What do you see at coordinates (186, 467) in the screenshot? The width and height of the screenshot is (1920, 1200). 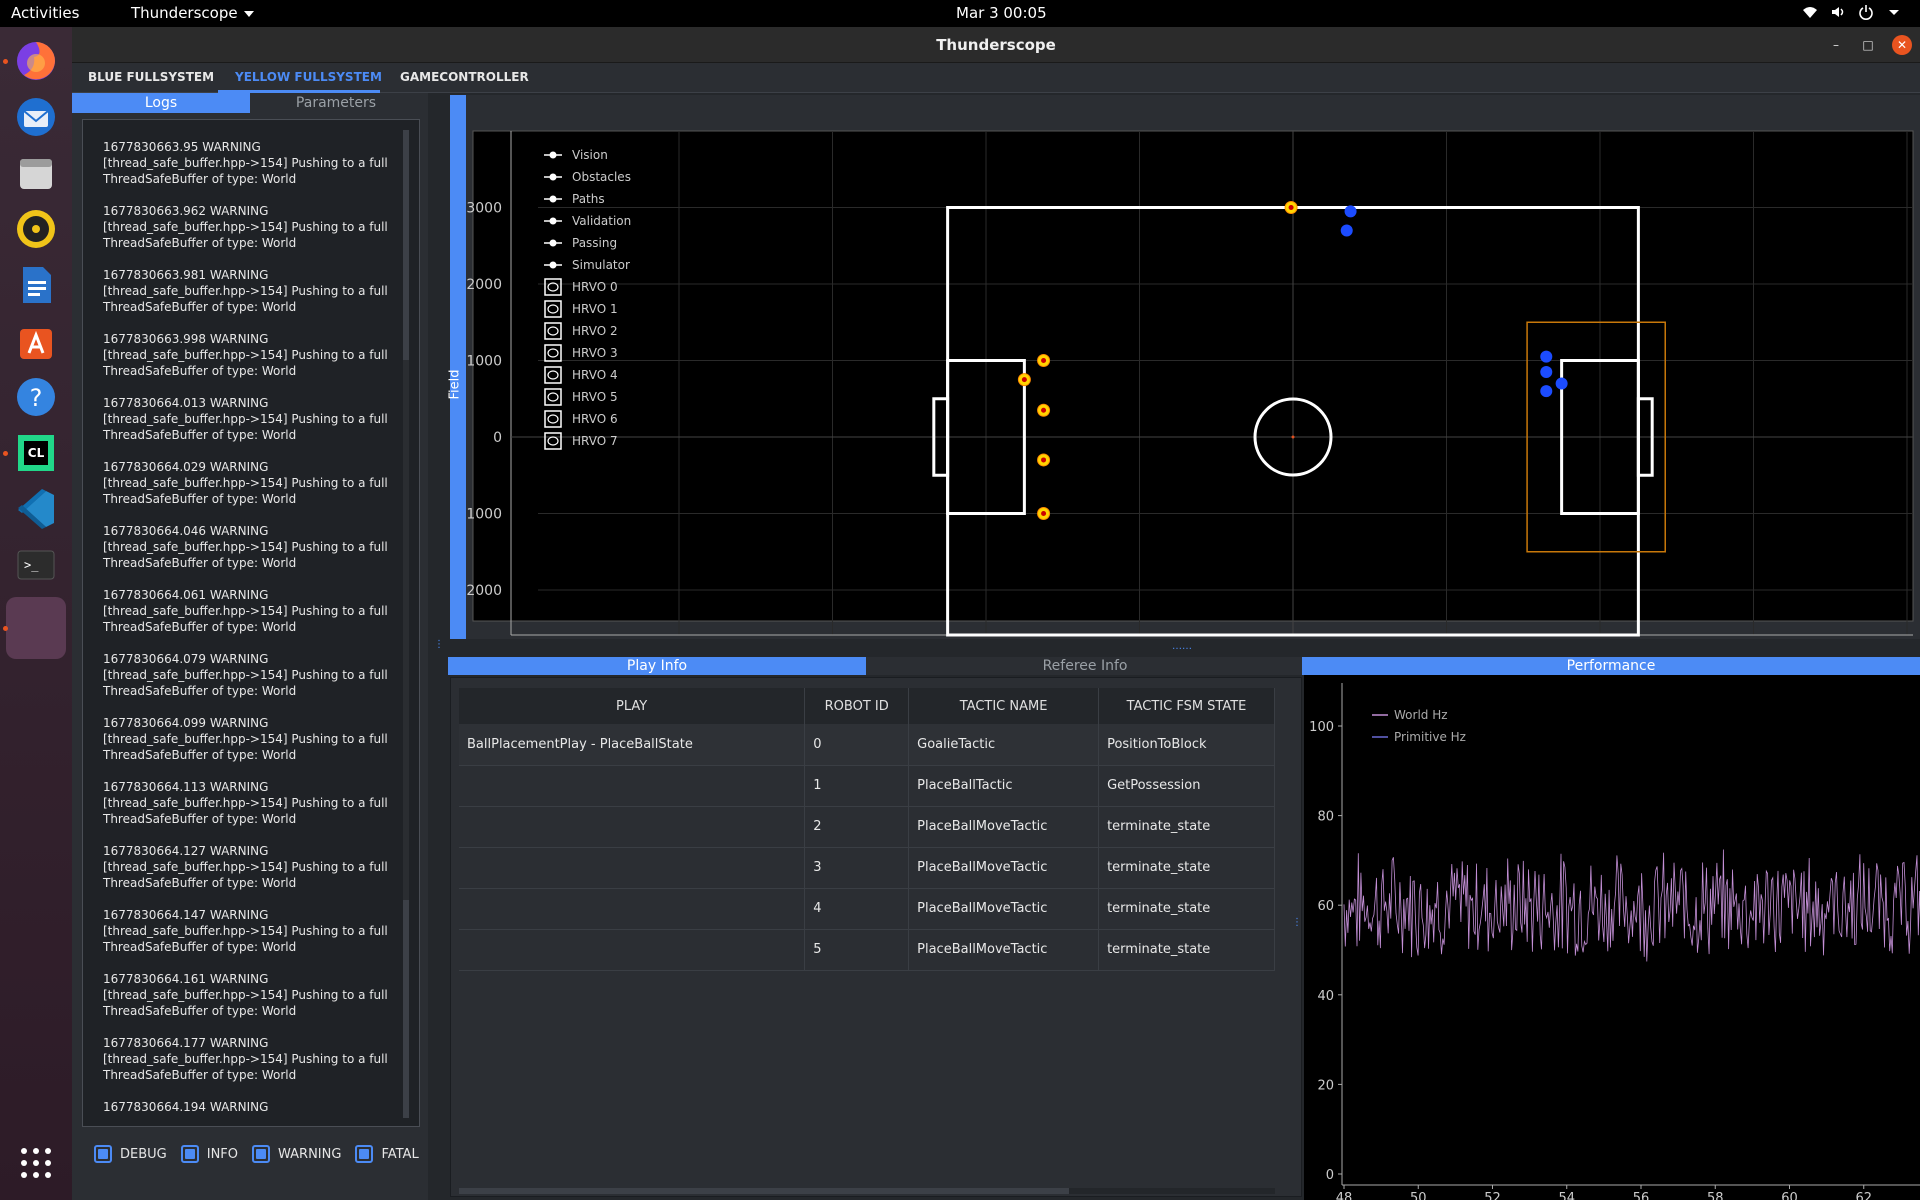 I see `log-line: 1677830664.029 WARNING` at bounding box center [186, 467].